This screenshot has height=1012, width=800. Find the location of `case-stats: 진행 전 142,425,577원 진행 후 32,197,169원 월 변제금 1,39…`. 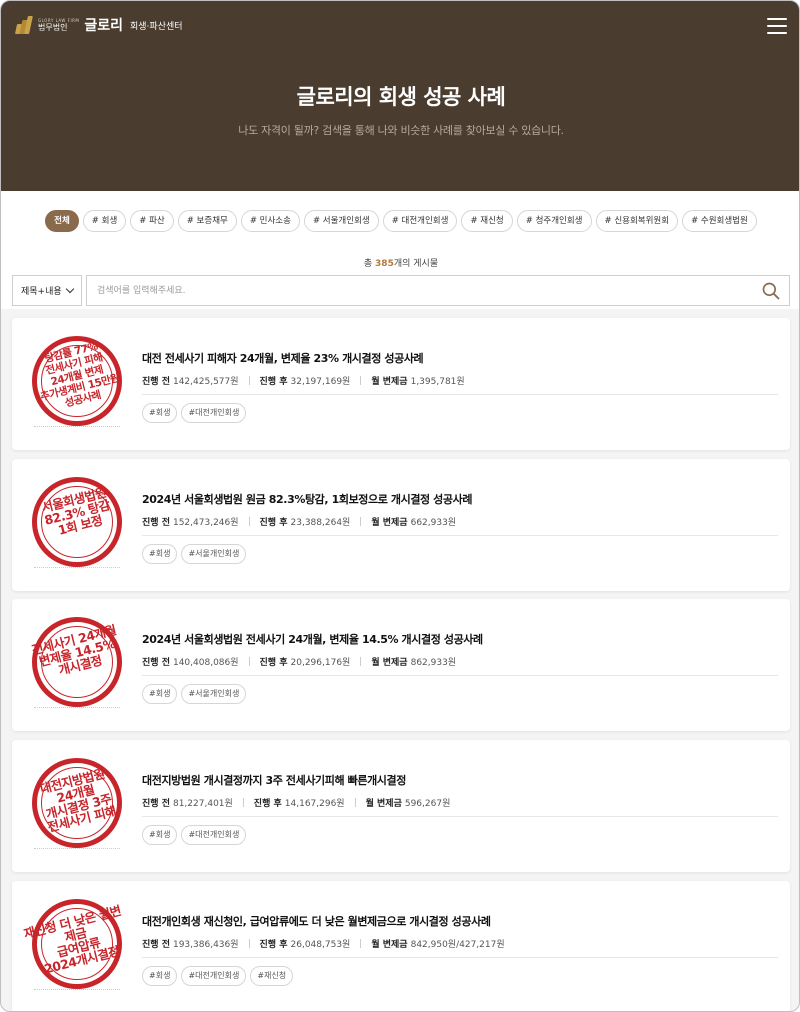

case-stats: 진행 전 142,425,577원 진행 후 32,197,169원 월 변제금 1,39… is located at coordinates (303, 380).